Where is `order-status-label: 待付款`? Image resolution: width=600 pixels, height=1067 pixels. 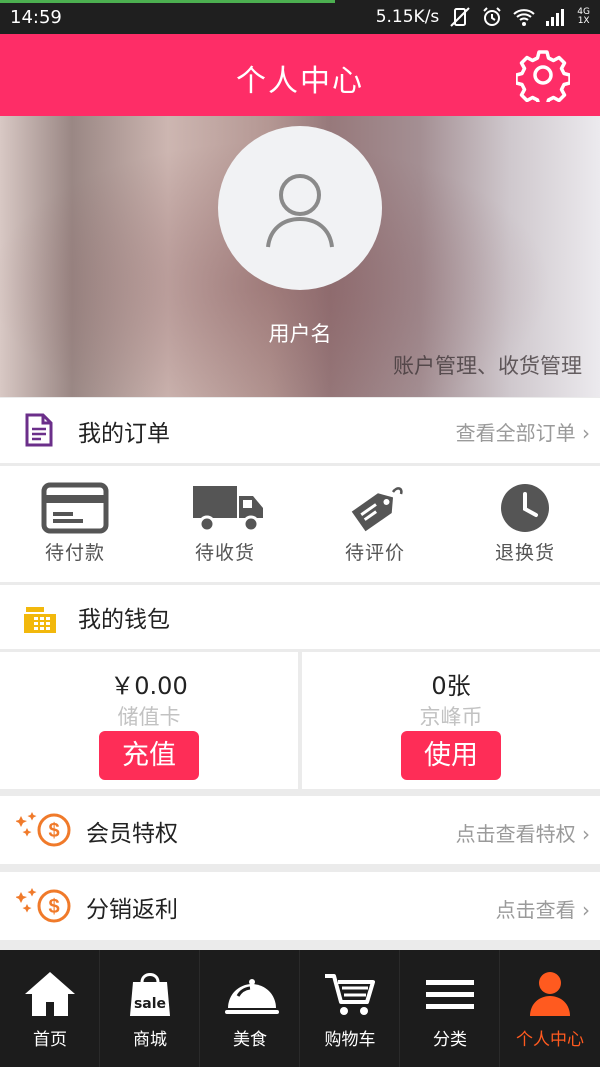
order-status-label: 待付款 is located at coordinates (74, 553).